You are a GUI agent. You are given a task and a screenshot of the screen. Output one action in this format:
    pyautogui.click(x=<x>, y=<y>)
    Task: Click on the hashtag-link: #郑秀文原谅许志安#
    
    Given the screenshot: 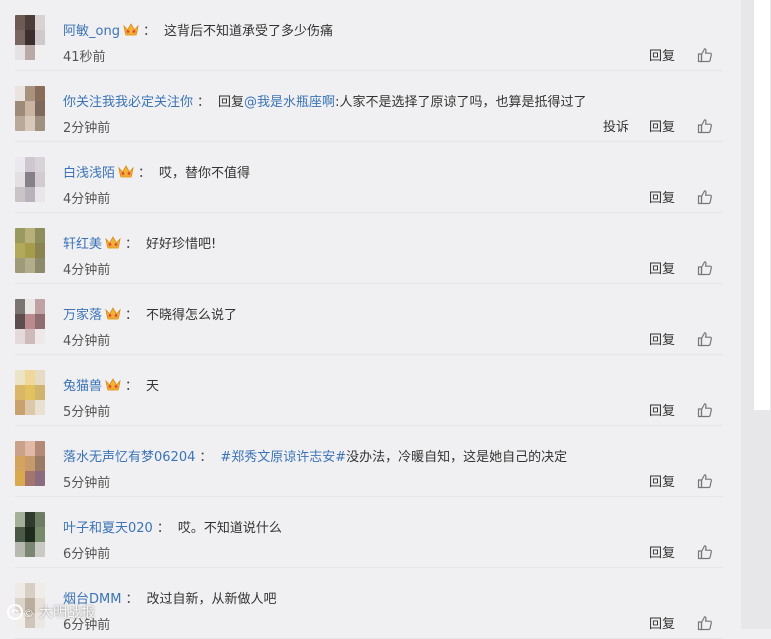 What is the action you would take?
    pyautogui.click(x=283, y=455)
    